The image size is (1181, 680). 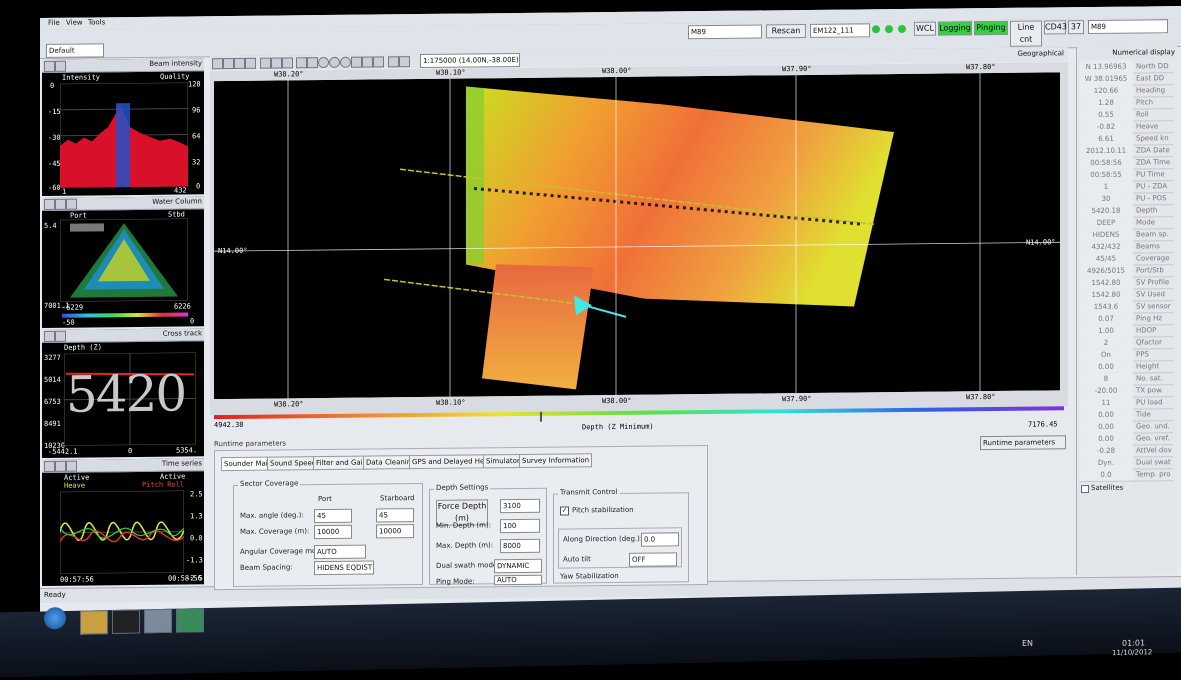 I want to click on numeric-value: 2012.10.11, so click(x=1106, y=151).